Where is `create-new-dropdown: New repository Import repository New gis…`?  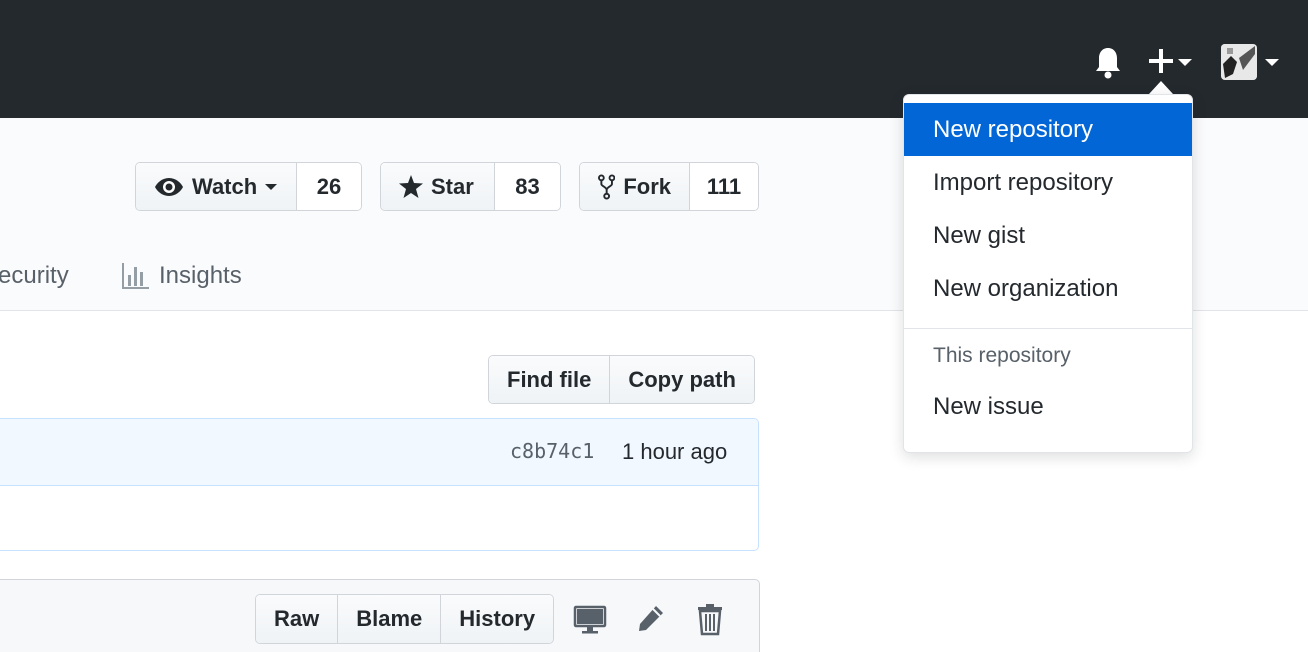 create-new-dropdown: New repository Import repository New gis… is located at coordinates (1048, 273).